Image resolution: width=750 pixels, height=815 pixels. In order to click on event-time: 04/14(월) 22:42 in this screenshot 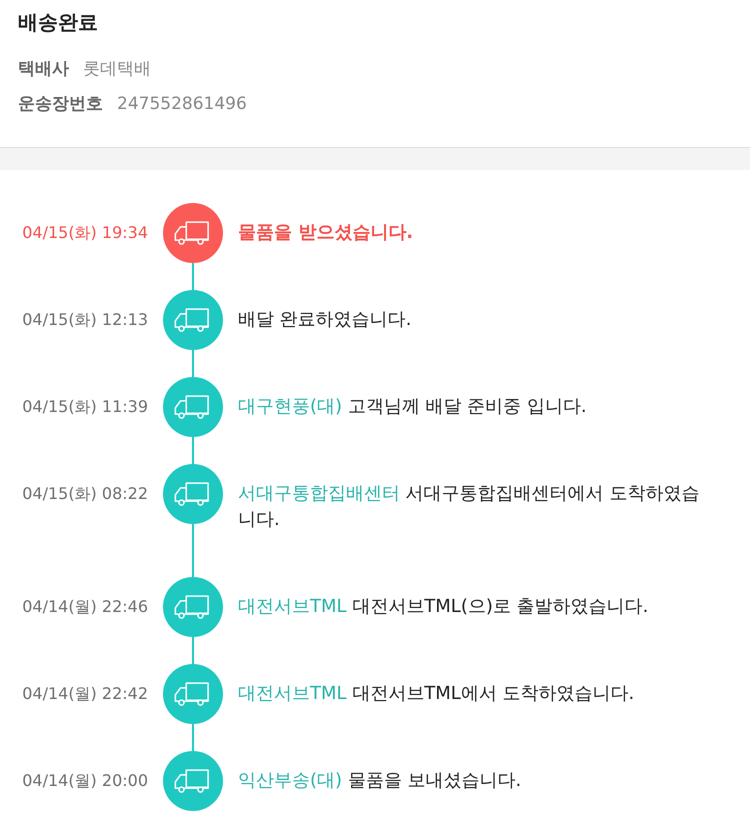, I will do `click(85, 694)`.